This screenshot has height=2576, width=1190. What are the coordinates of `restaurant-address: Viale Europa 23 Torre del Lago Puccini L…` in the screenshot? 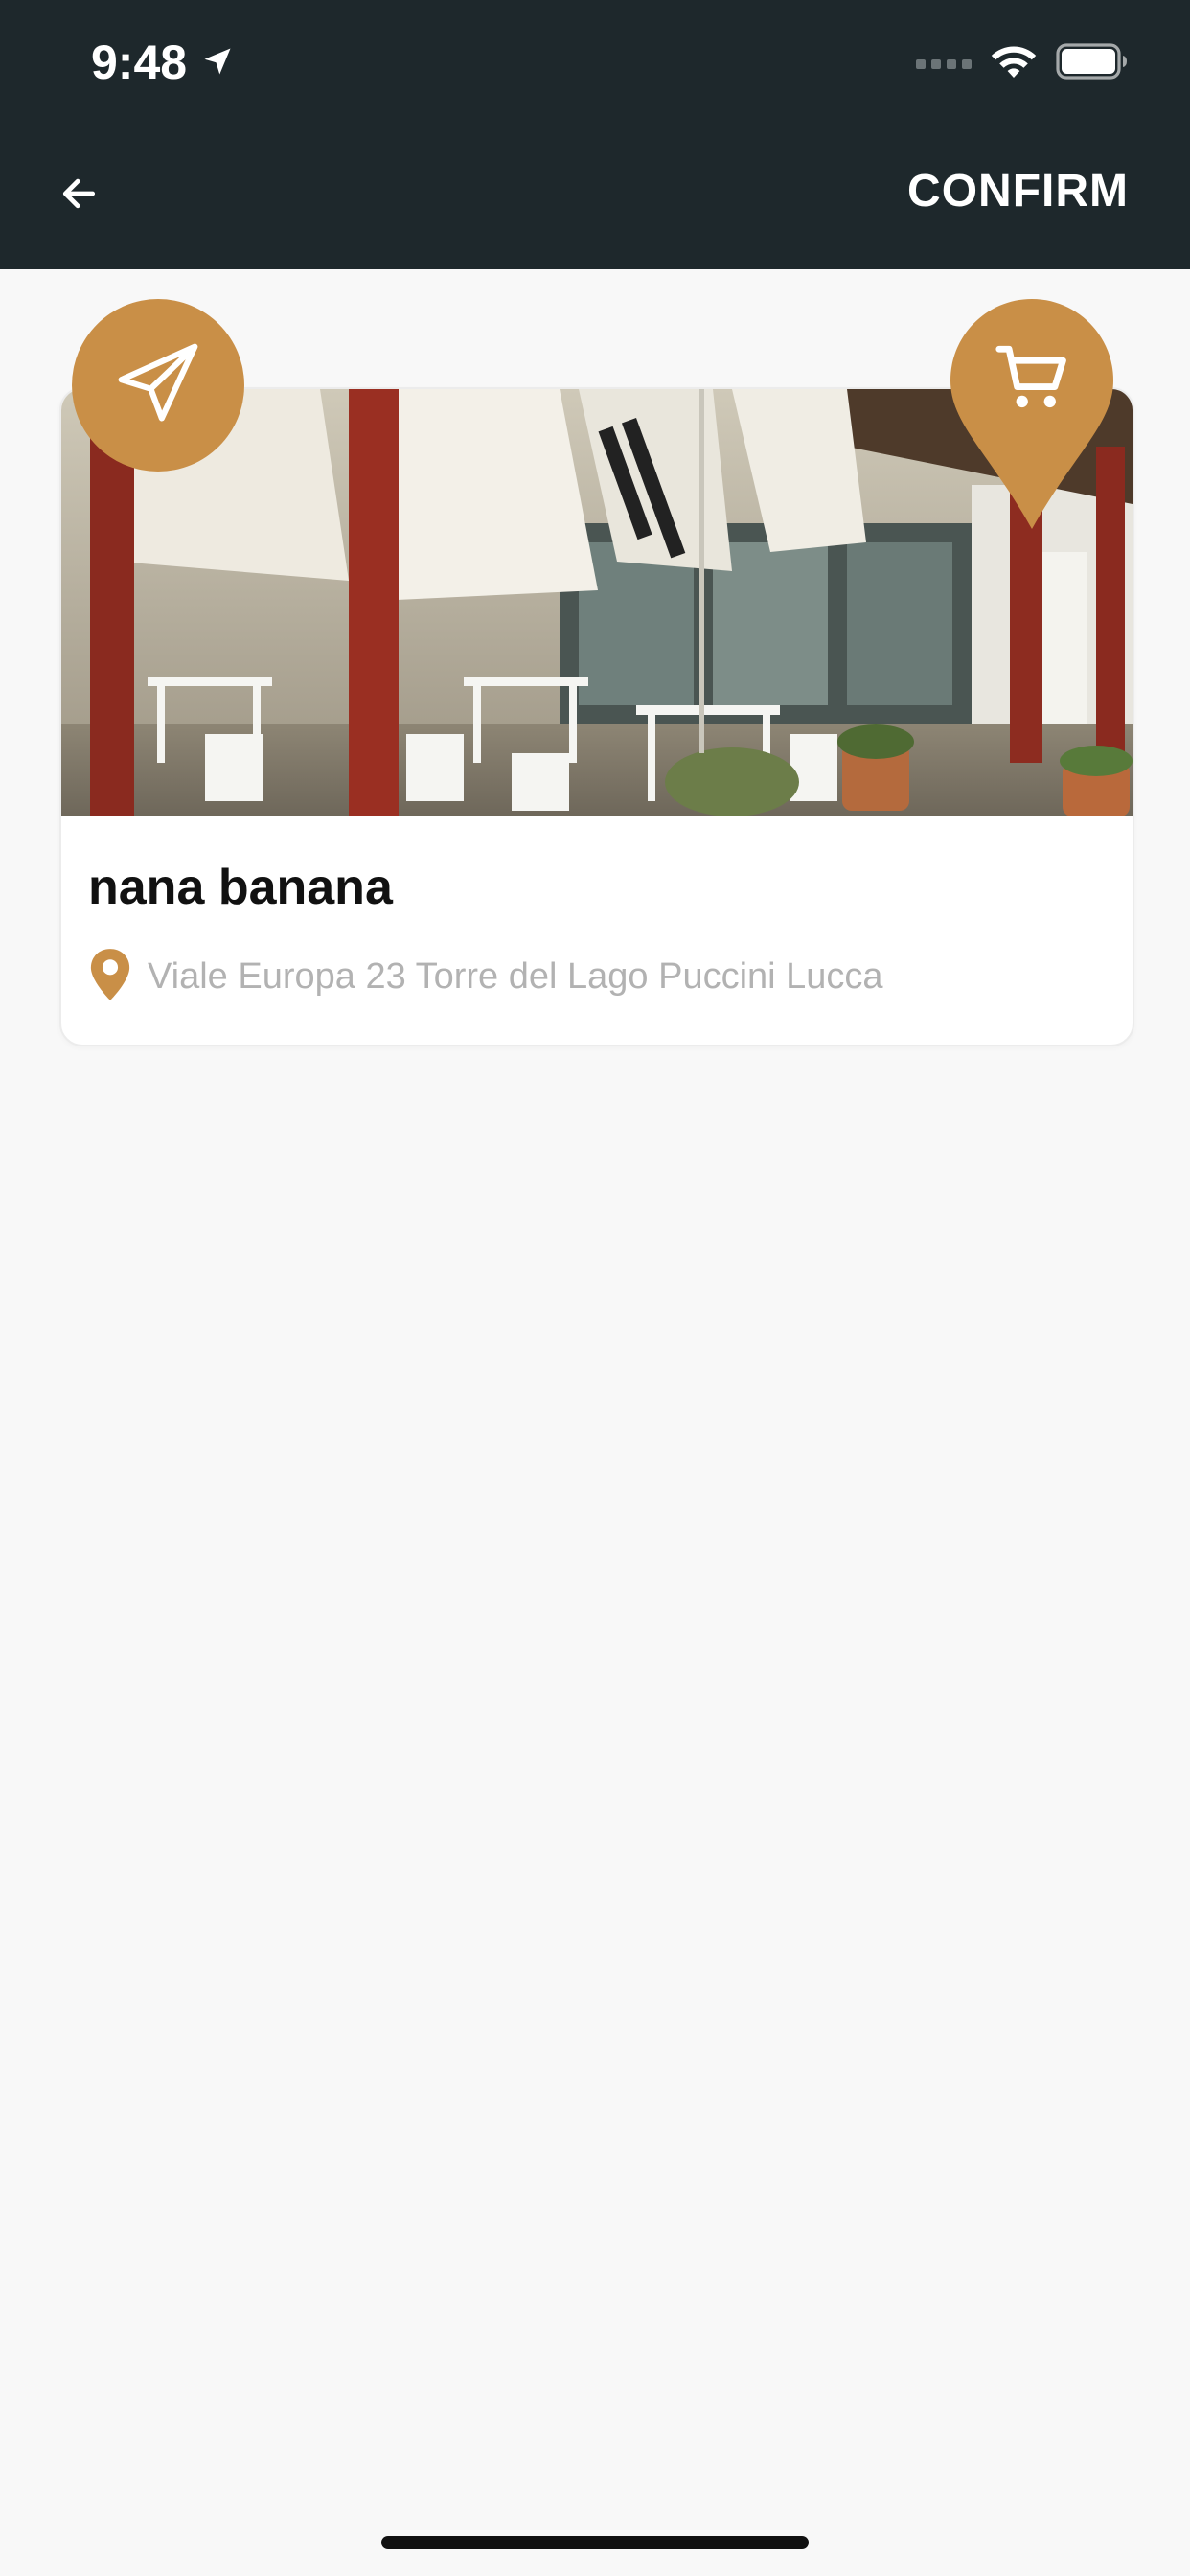 It's located at (486, 977).